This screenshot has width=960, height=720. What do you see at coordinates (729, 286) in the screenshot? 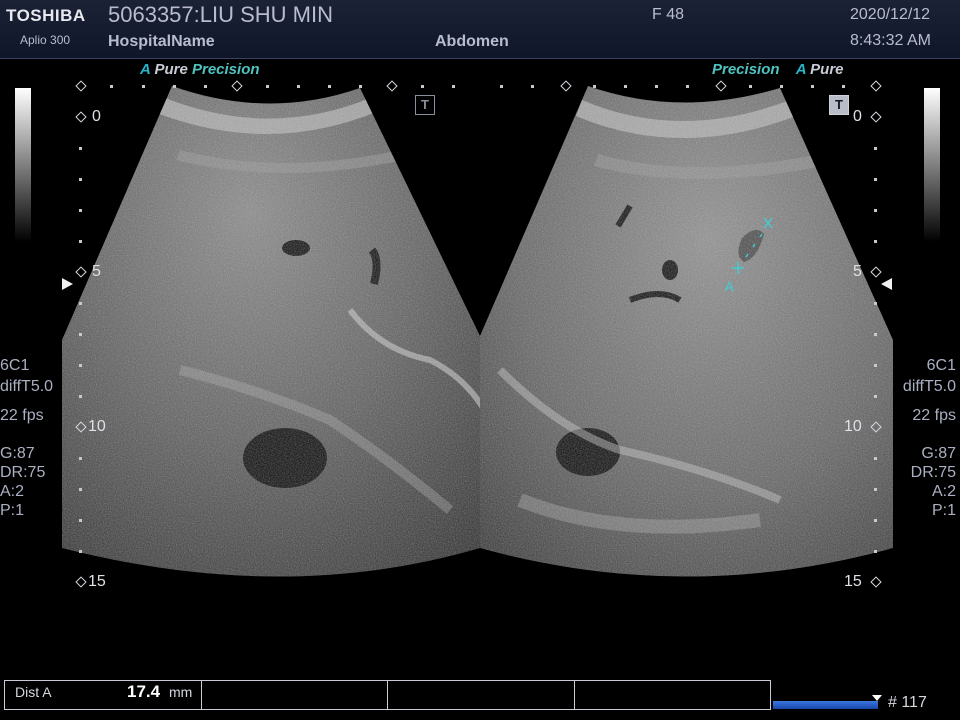
I see `caliper-label: A` at bounding box center [729, 286].